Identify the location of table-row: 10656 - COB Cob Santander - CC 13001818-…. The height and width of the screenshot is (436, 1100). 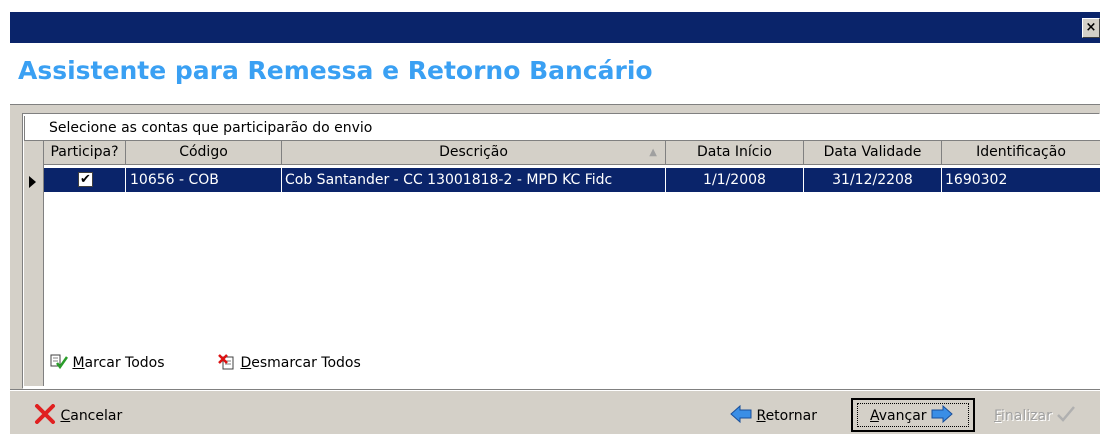
(572, 180).